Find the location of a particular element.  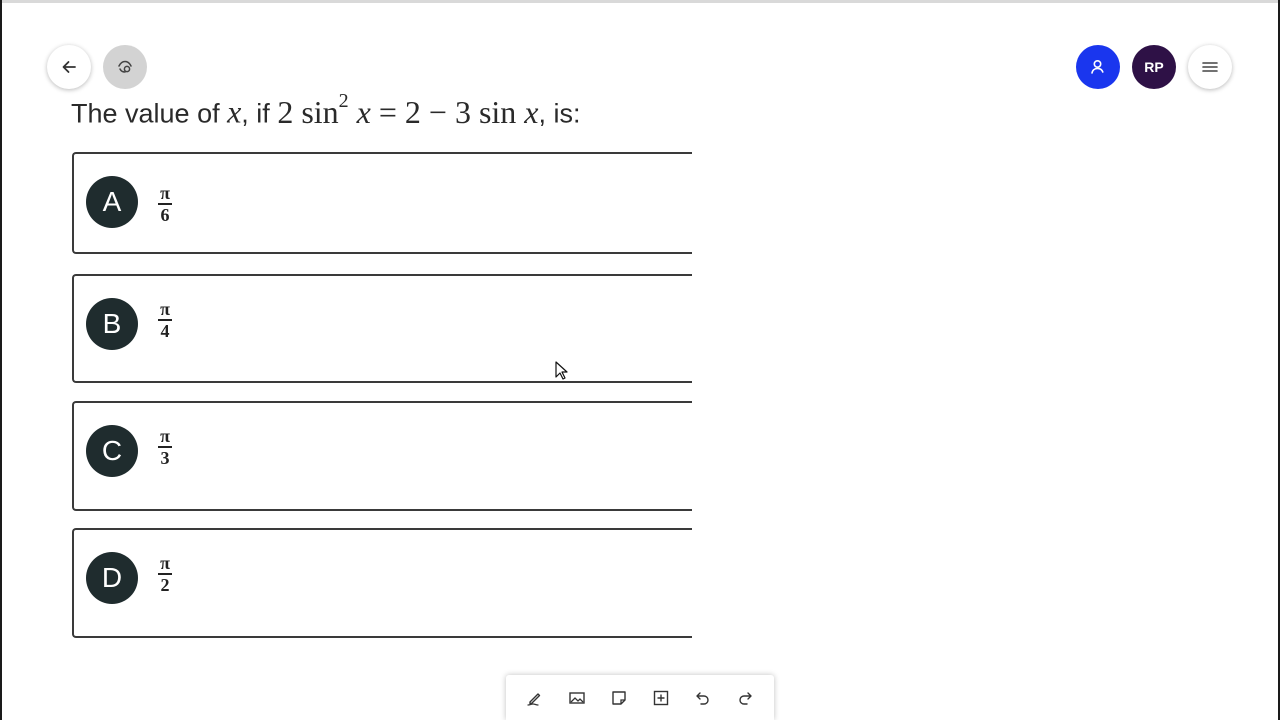

fraction-denominator: 2 is located at coordinates (165, 585).